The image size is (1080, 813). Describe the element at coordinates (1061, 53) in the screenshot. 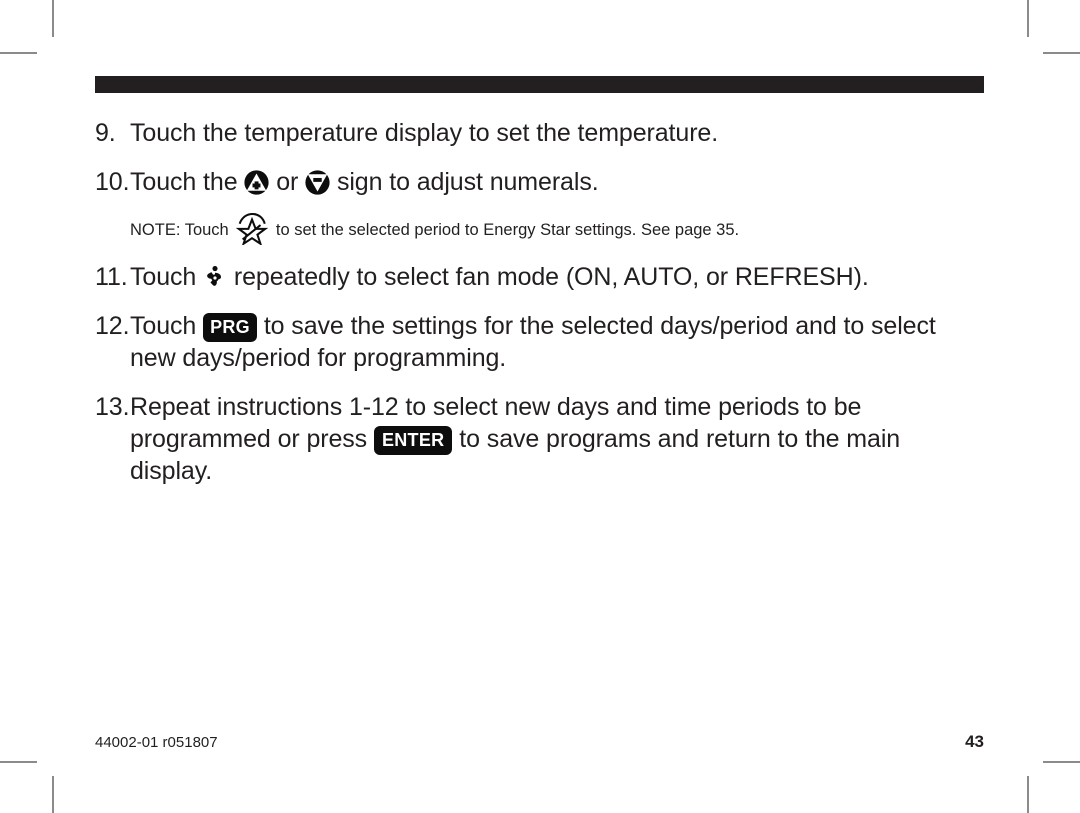

I see `crop-mark-top-right-horizontal` at that location.